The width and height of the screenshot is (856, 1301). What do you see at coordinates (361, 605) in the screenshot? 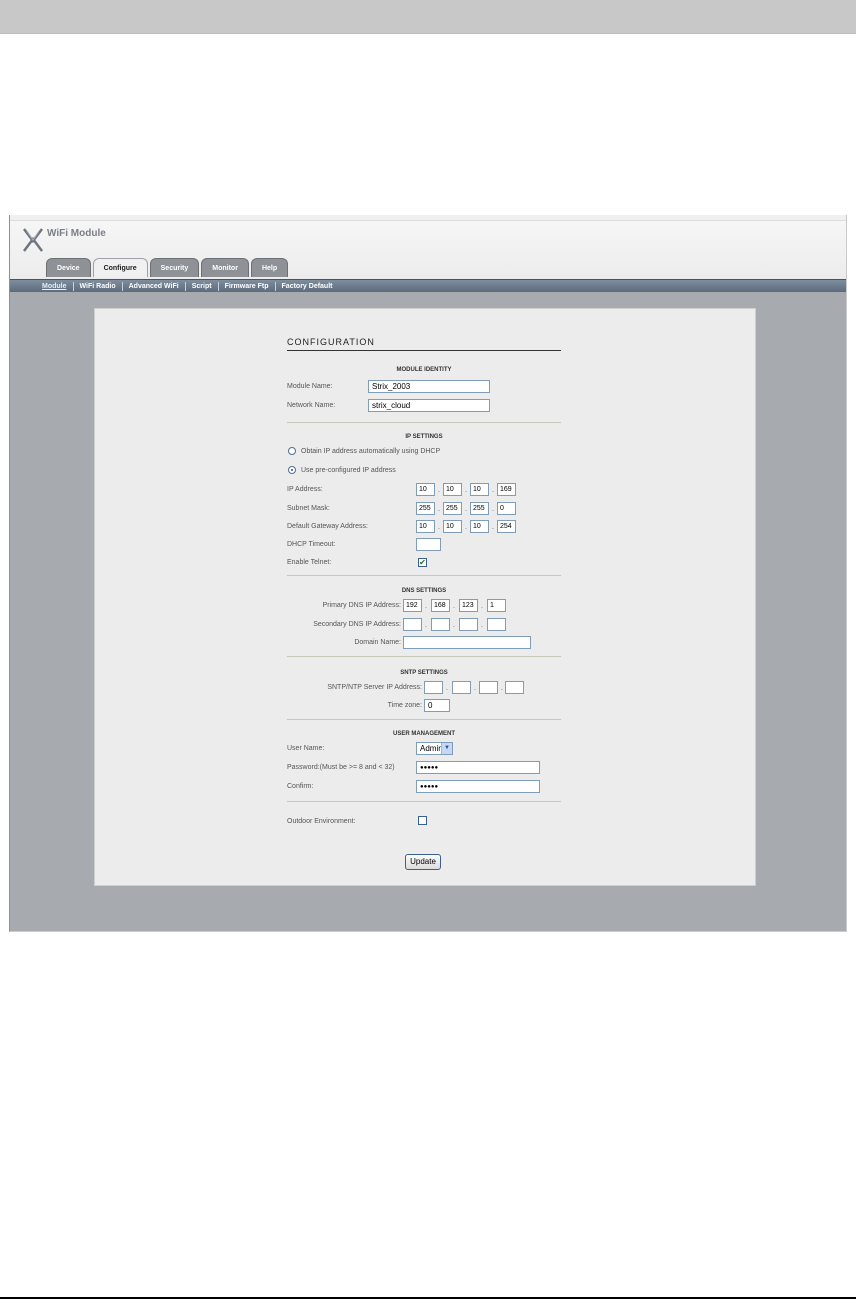
I see `primary-dns-label: Primary DNS IP Address:` at bounding box center [361, 605].